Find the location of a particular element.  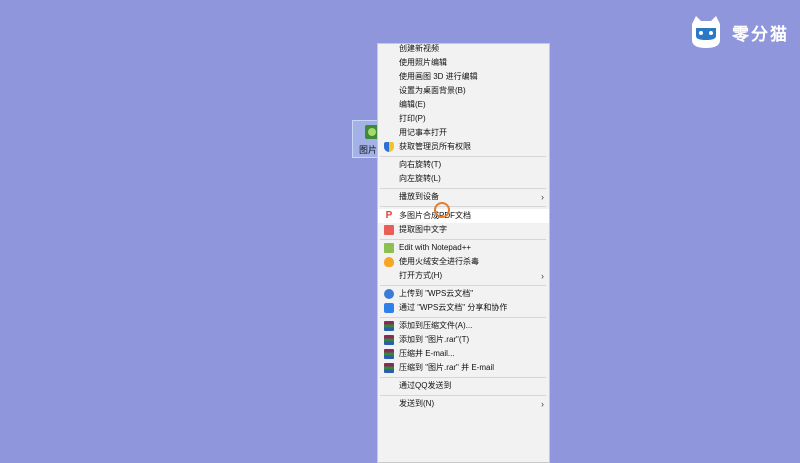

menu-item-send-via-qq: 通过QQ发送到 is located at coordinates (463, 386).